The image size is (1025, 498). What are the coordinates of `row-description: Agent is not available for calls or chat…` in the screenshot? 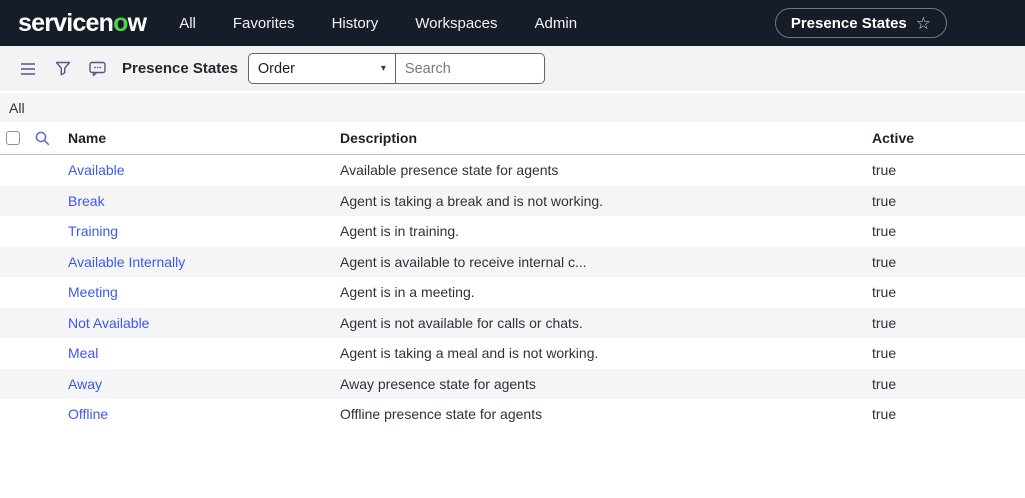 It's located at (461, 322).